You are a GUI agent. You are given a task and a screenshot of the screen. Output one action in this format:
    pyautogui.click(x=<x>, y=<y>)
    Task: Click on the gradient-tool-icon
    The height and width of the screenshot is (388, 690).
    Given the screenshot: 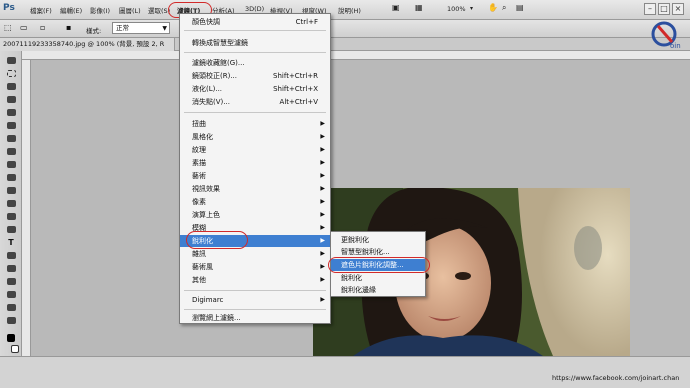 What is the action you would take?
    pyautogui.click(x=11, y=203)
    